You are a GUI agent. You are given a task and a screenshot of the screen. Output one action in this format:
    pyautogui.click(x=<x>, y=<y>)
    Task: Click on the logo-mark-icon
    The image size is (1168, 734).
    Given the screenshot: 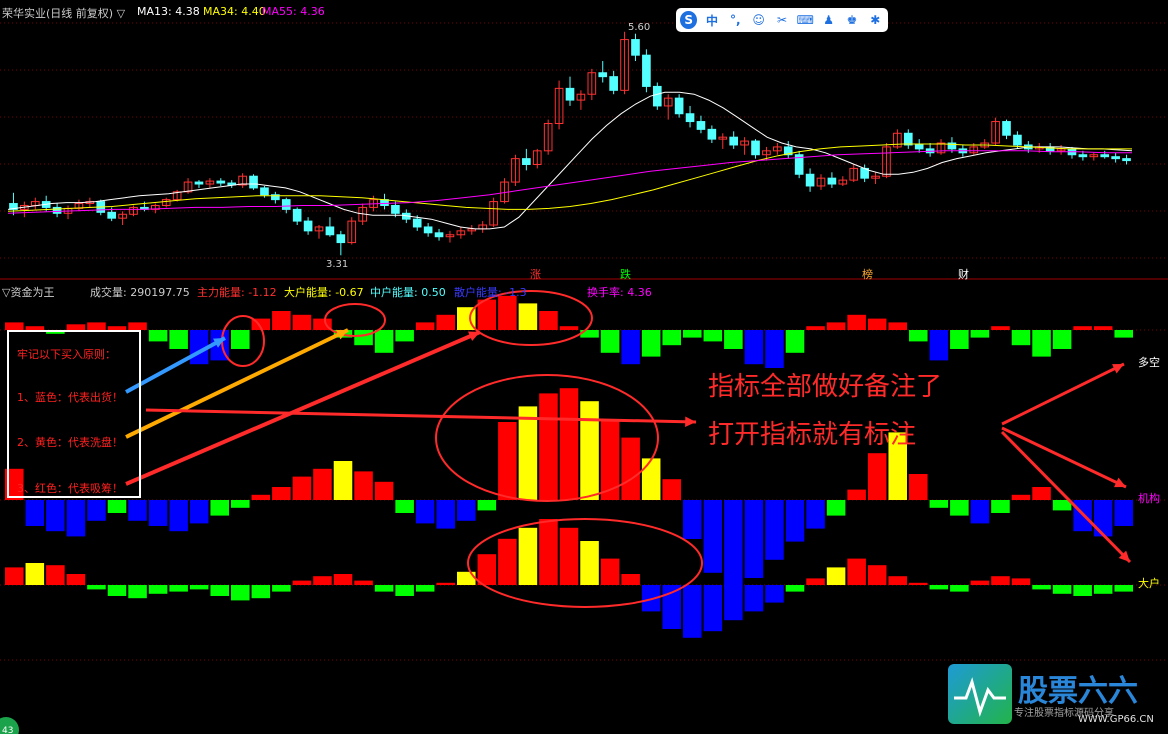 What is the action you would take?
    pyautogui.click(x=980, y=694)
    